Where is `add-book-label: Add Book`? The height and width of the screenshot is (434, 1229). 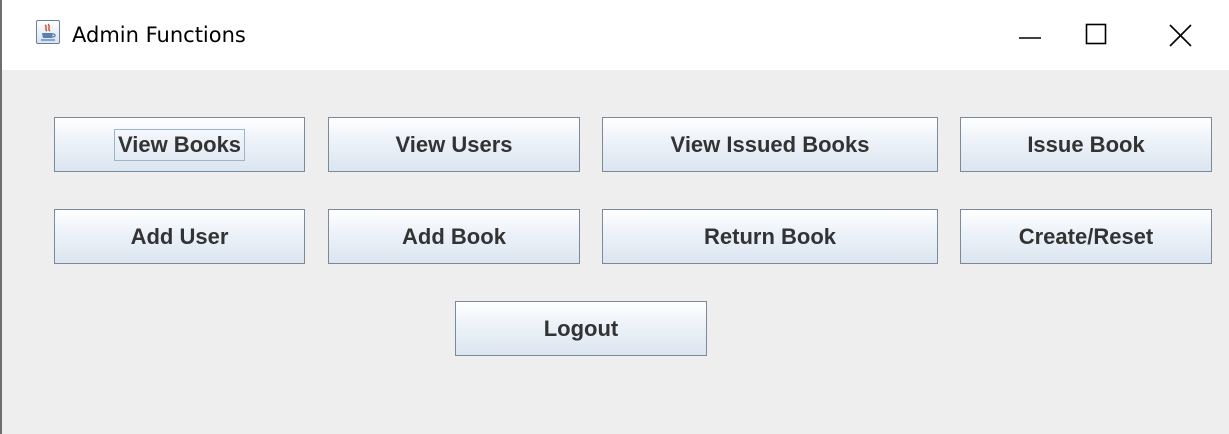 add-book-label: Add Book is located at coordinates (454, 236).